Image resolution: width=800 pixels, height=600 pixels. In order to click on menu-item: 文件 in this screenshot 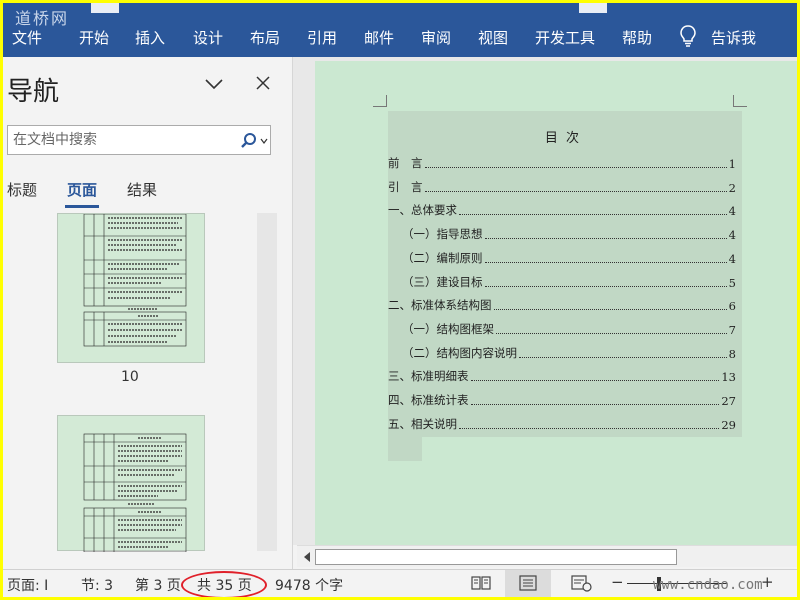, I will do `click(27, 37)`.